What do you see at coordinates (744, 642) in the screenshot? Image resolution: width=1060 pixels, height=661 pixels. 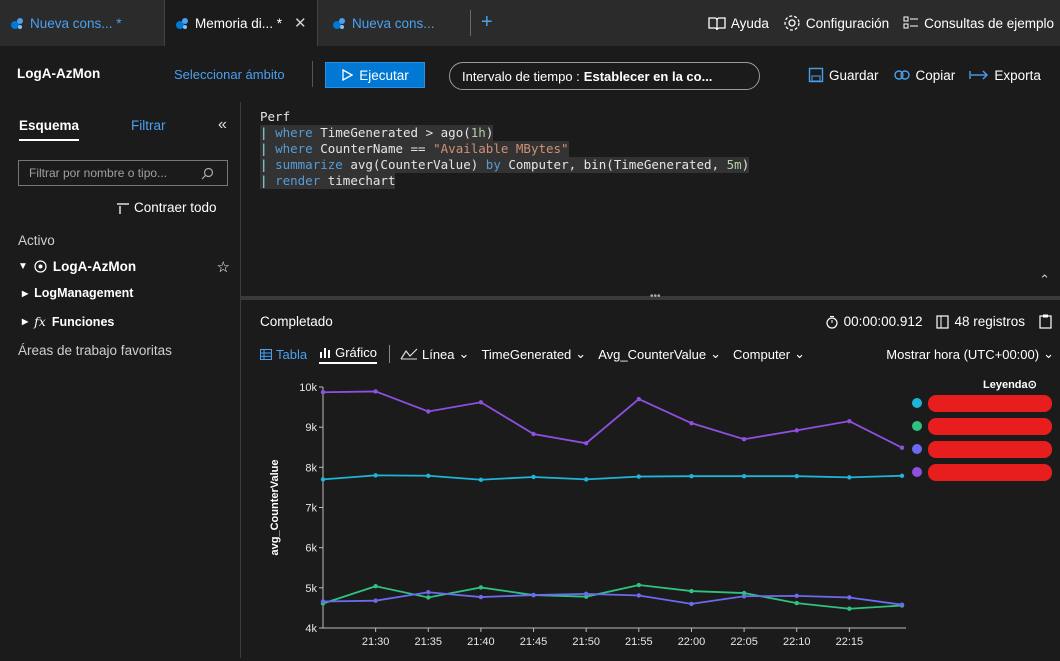 I see `x-tick-label: 22:05` at bounding box center [744, 642].